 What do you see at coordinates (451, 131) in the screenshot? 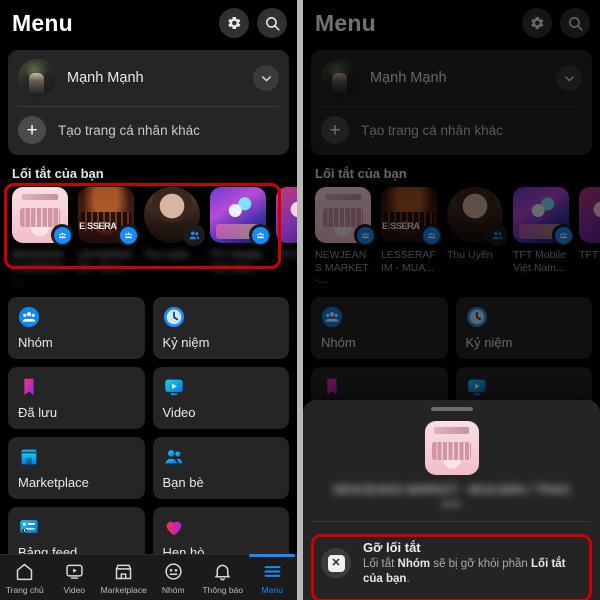
I see `create-profile-row-right: + Tạo trang cá nhân khác` at bounding box center [451, 131].